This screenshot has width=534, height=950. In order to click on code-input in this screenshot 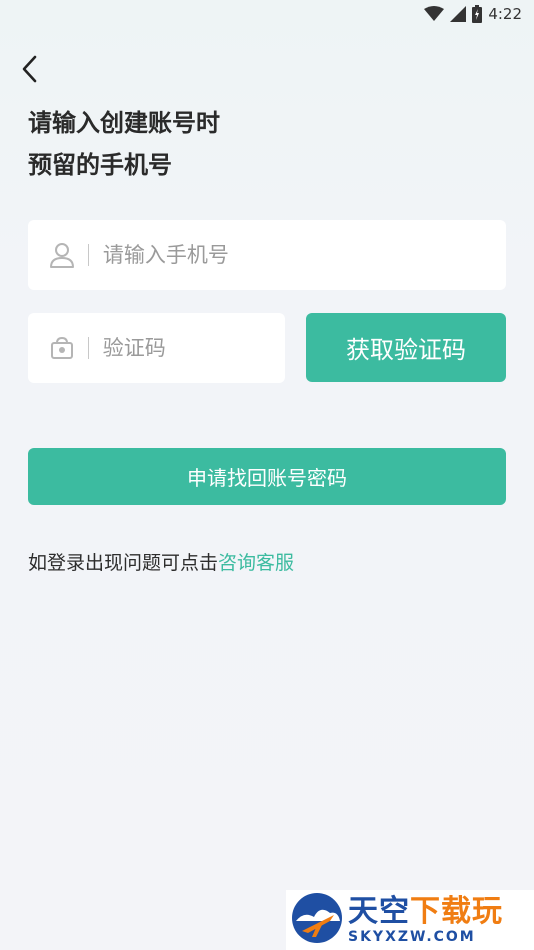, I will do `click(193, 348)`.